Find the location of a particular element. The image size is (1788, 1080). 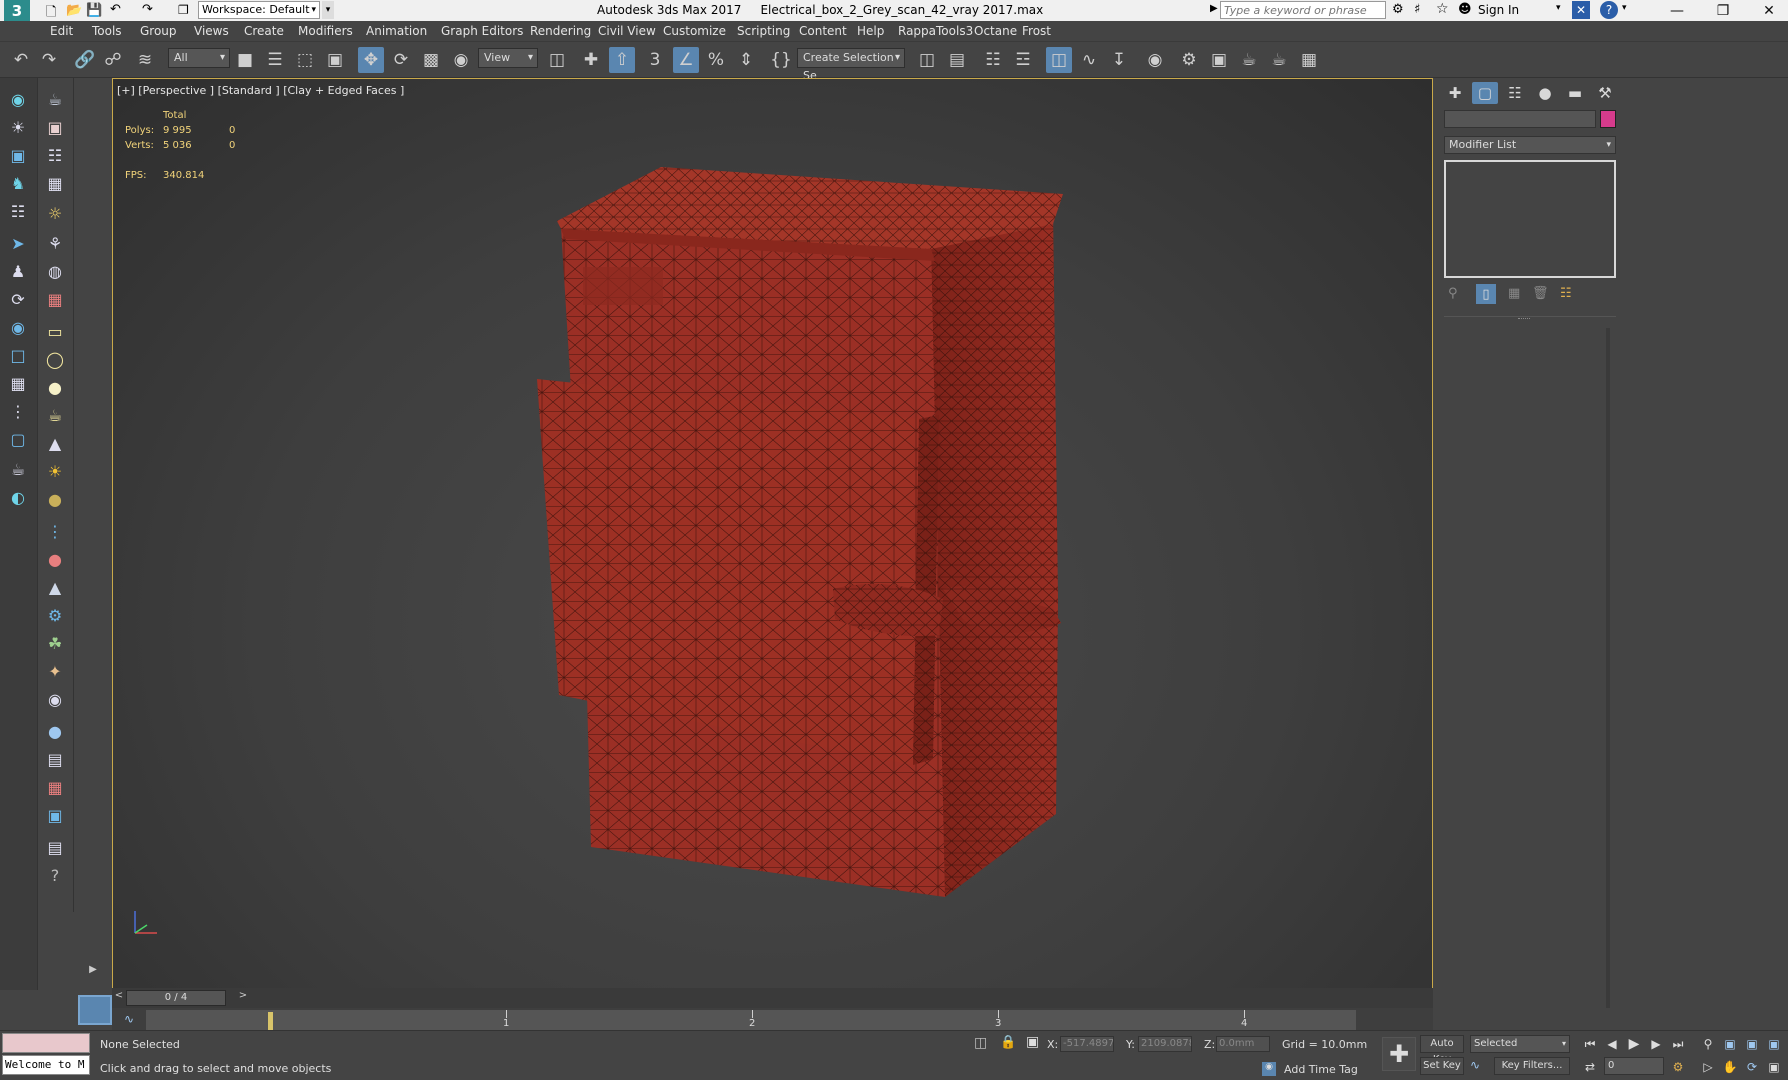

render-iterative-icon: ☕ is located at coordinates (1279, 60).